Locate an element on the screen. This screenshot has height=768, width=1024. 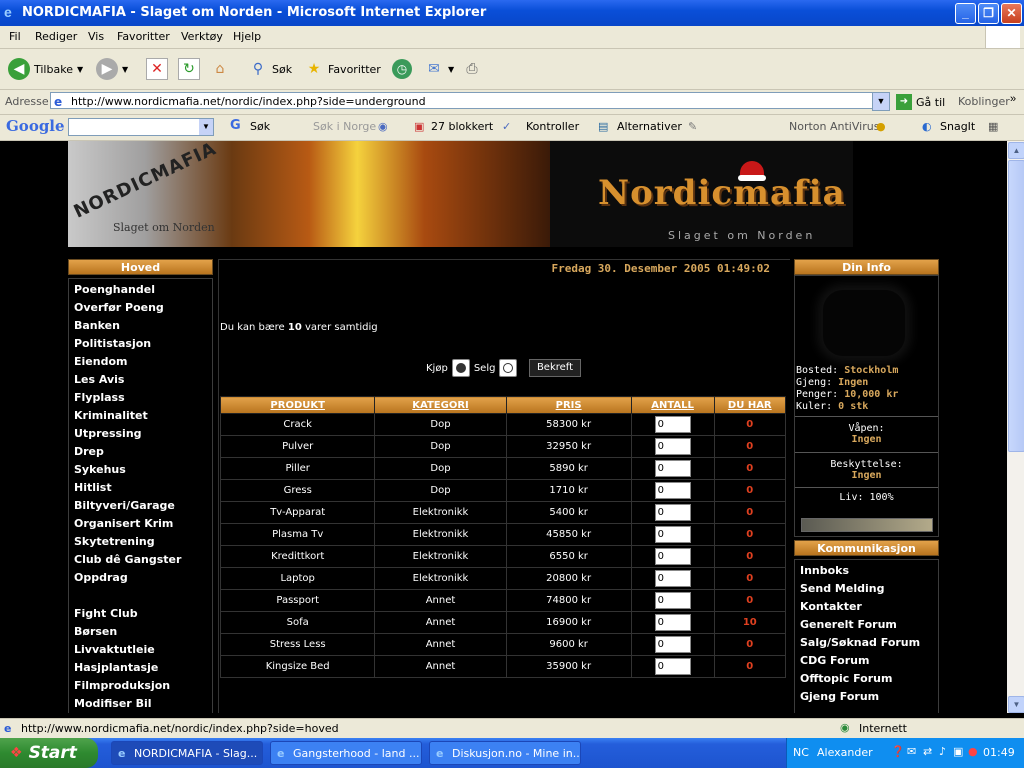
column-header-price: PRIS is located at coordinates (568, 405).